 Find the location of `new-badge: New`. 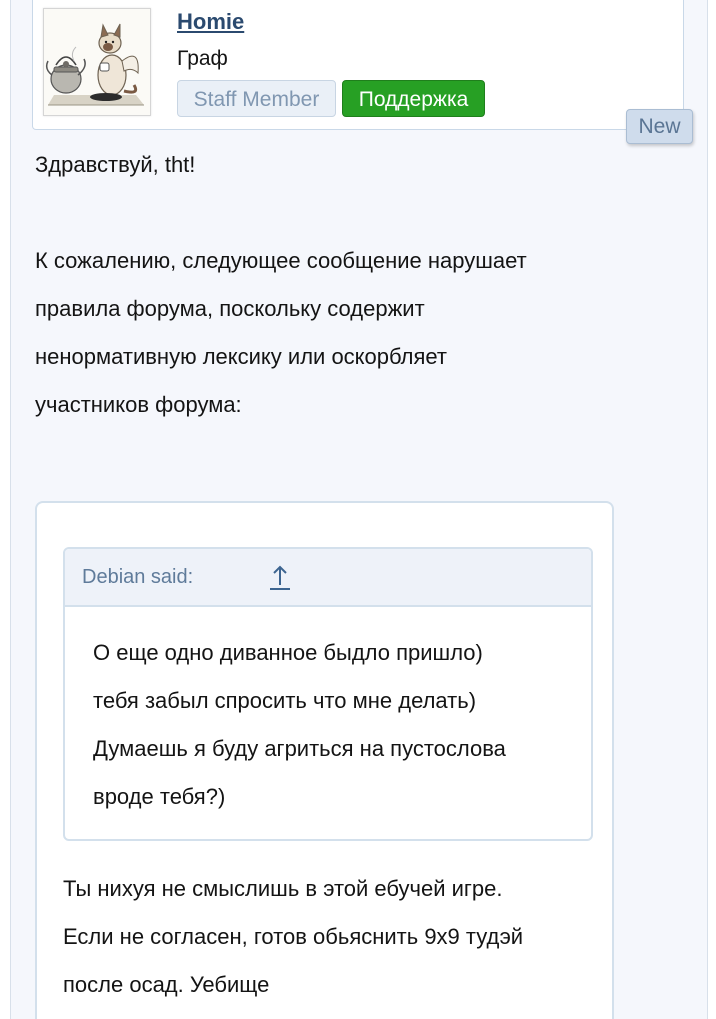

new-badge: New is located at coordinates (659, 126).